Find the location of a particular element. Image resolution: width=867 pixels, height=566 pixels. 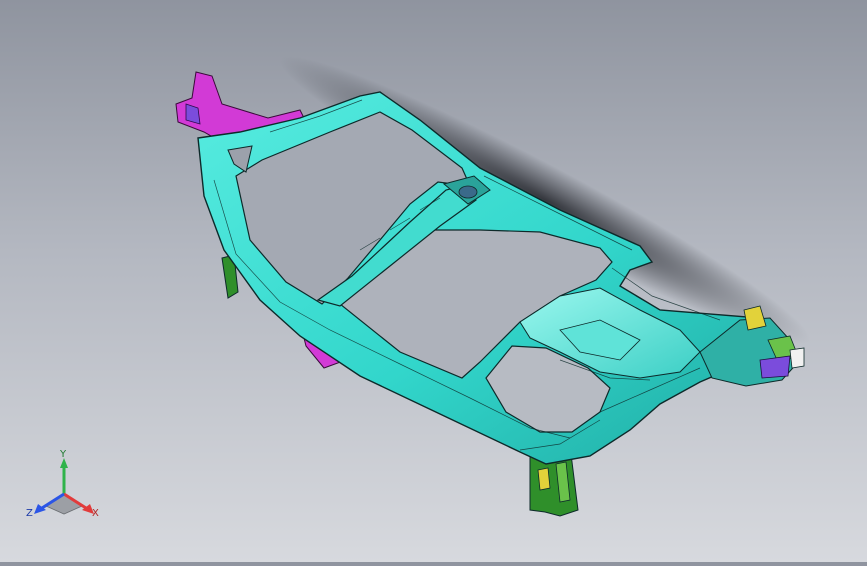

x-axis-label: X is located at coordinates (95, 513).